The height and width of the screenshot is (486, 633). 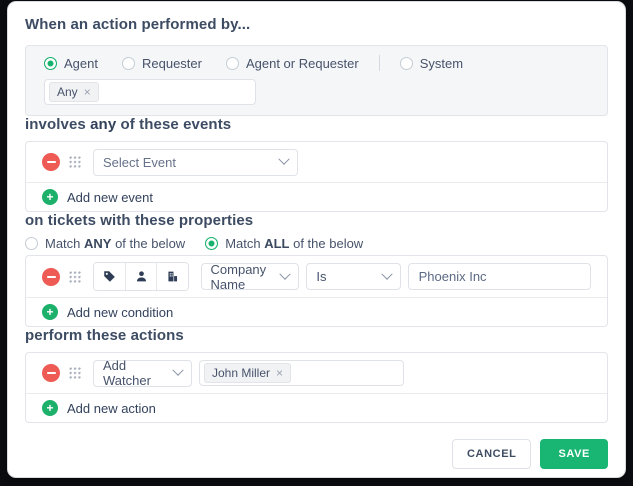 What do you see at coordinates (111, 408) in the screenshot?
I see `add-action-label: Add new action` at bounding box center [111, 408].